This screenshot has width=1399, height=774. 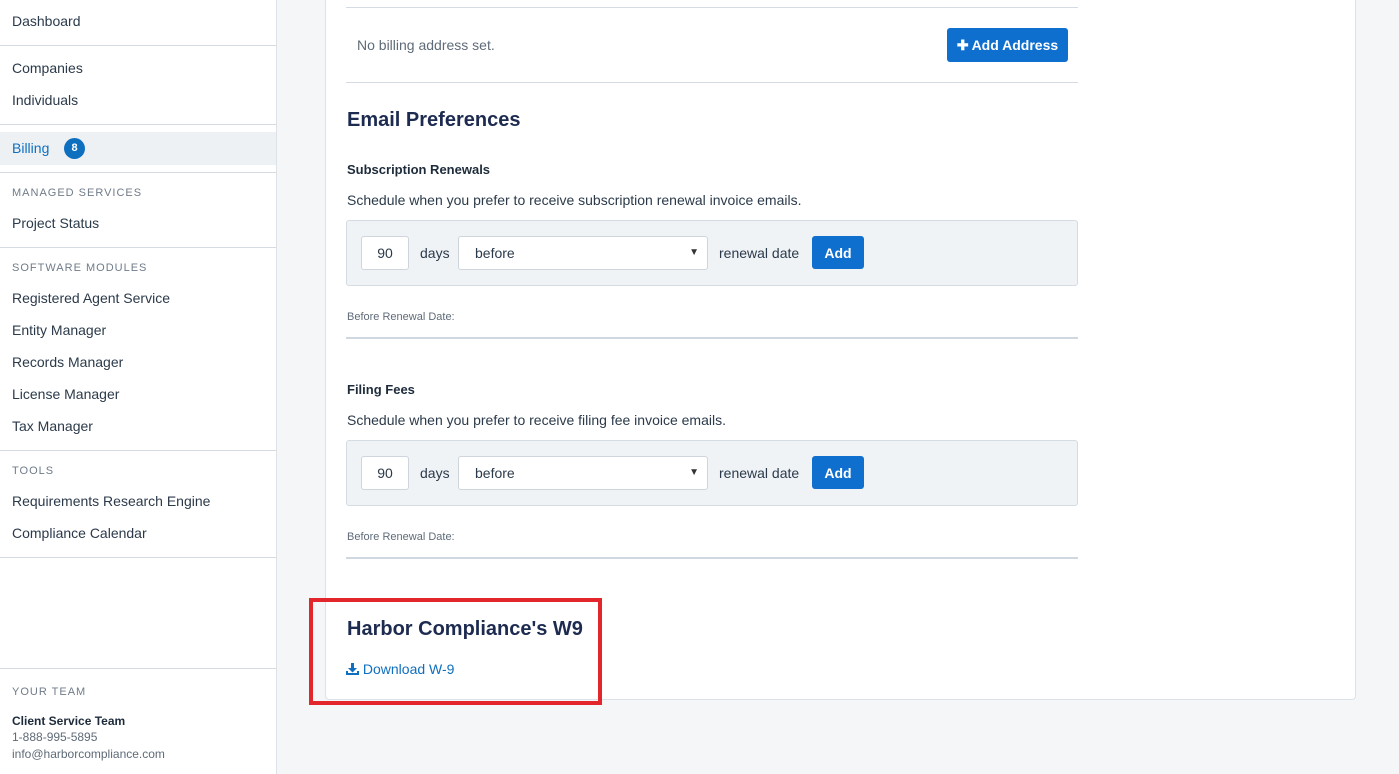 What do you see at coordinates (838, 252) in the screenshot?
I see `subscription-add-button: Add` at bounding box center [838, 252].